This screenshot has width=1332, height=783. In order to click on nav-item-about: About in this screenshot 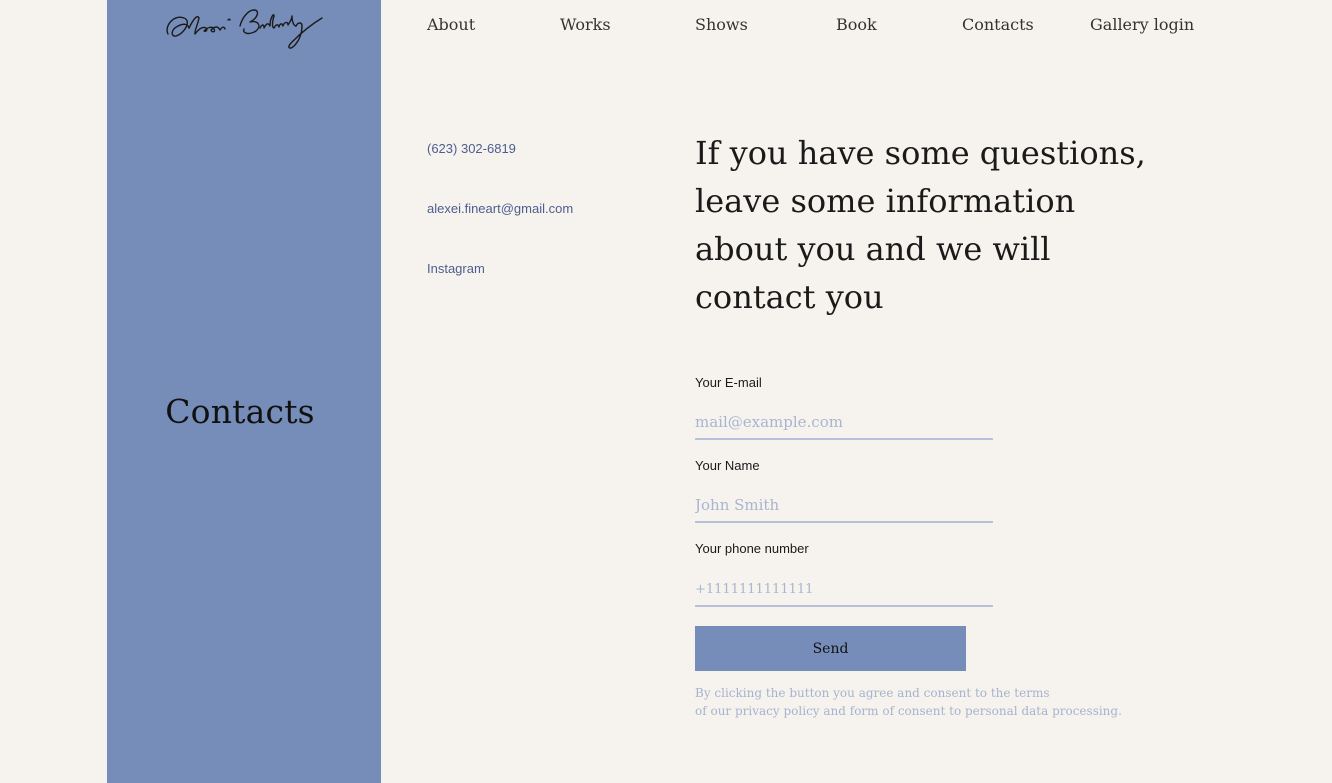, I will do `click(451, 24)`.